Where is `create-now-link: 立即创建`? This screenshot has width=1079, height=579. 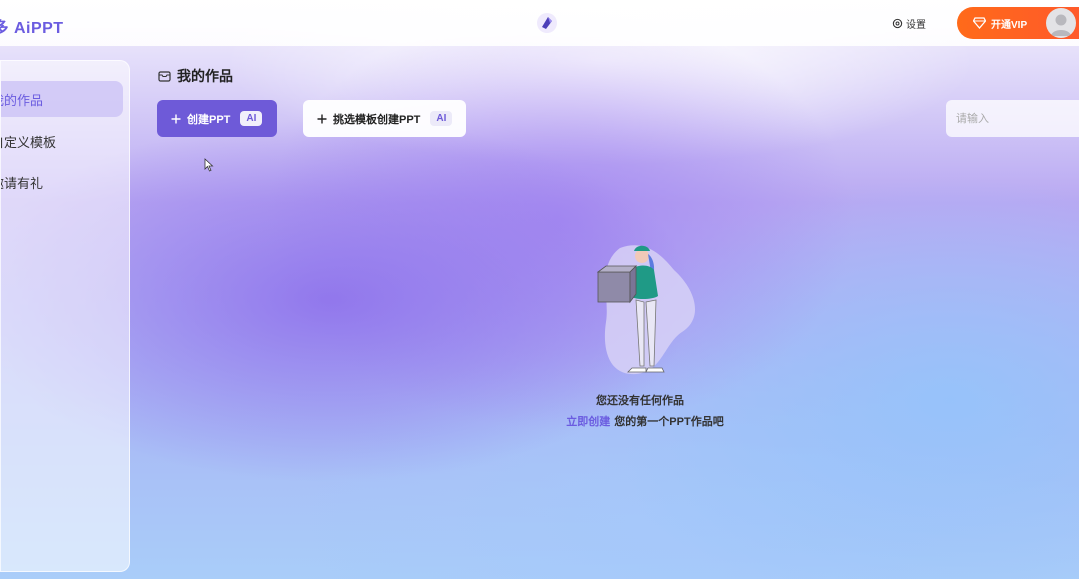 create-now-link: 立即创建 is located at coordinates (588, 422).